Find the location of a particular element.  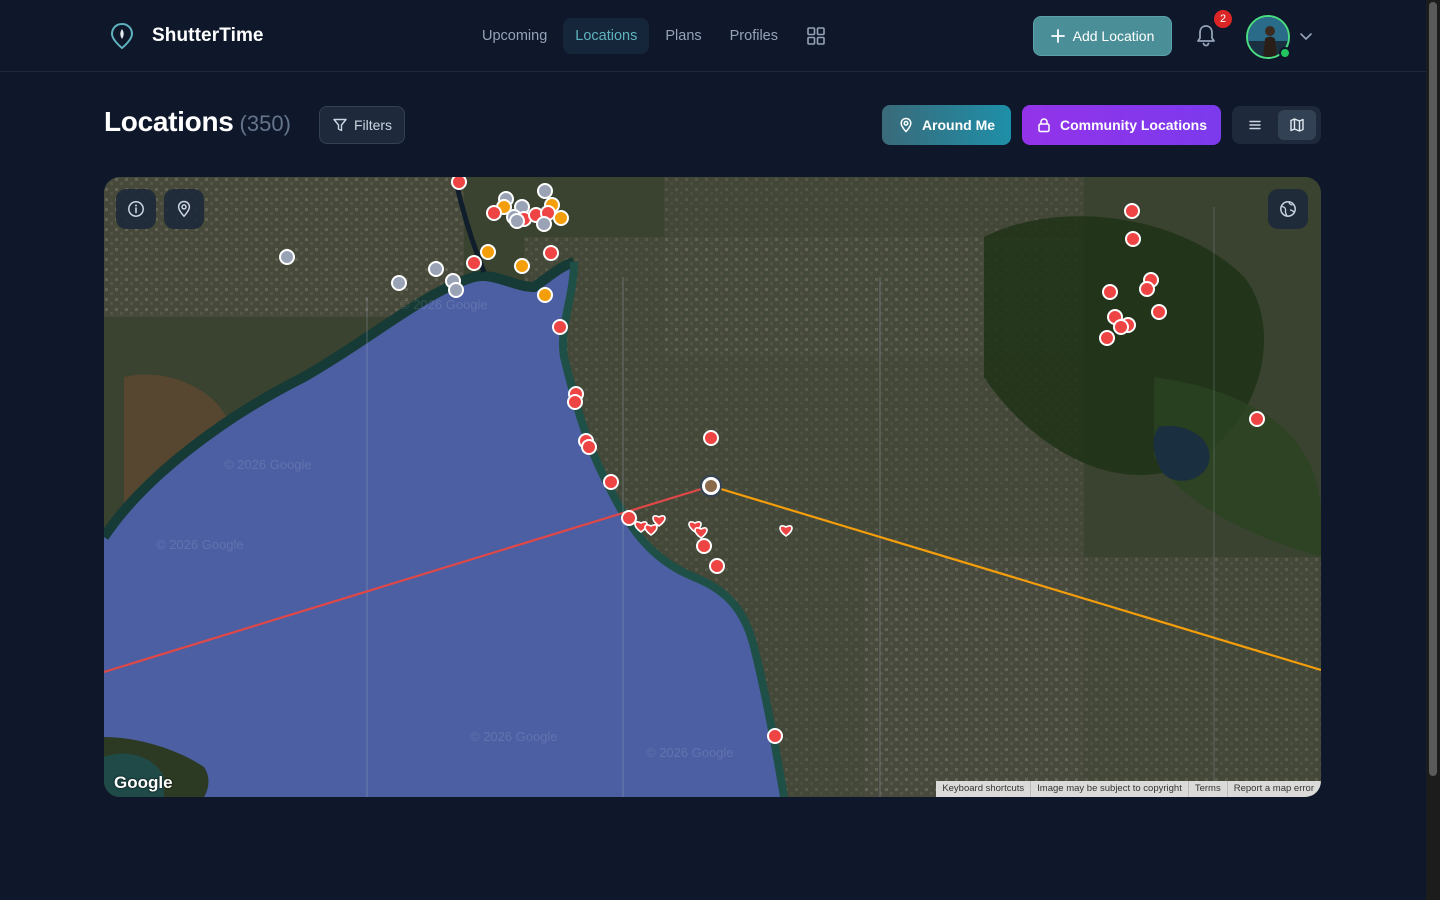

report-map-error-link: Report a map error is located at coordinates (1274, 789).